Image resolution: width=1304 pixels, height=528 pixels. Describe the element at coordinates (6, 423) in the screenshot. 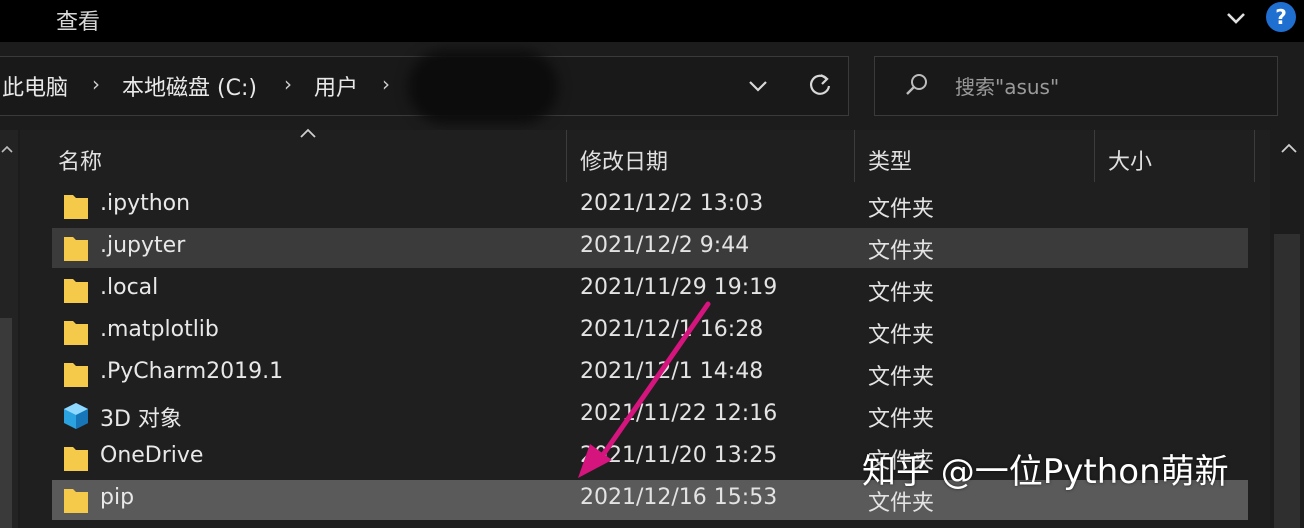

I see `navigation-pane-scrollbar` at that location.